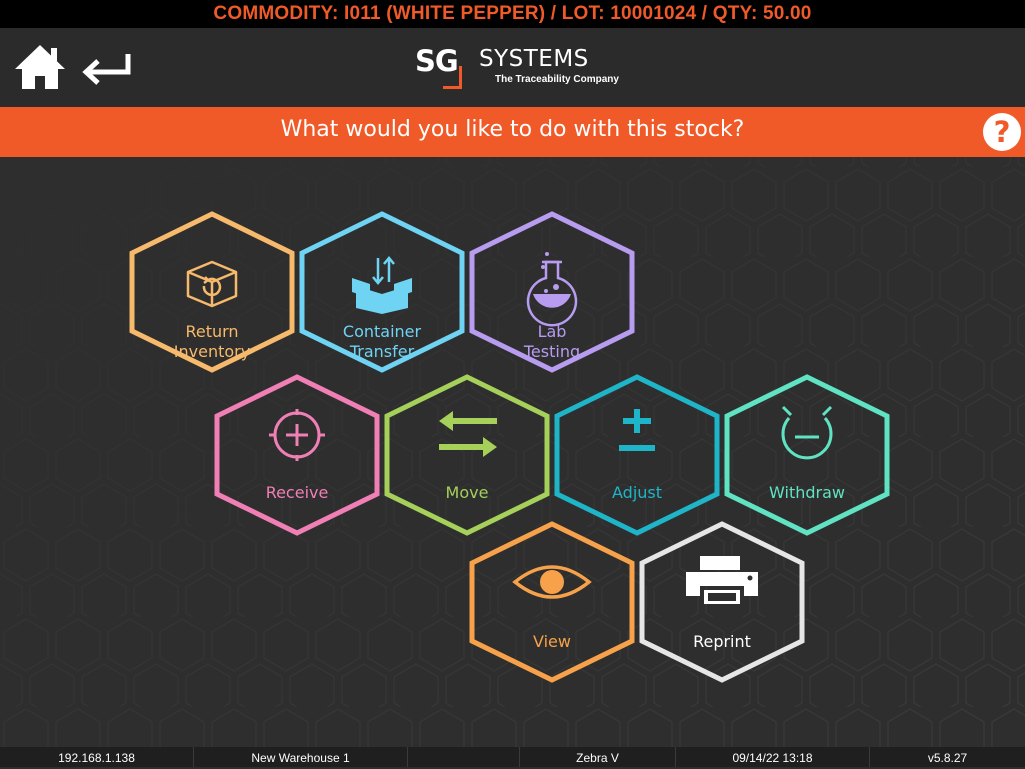  Describe the element at coordinates (722, 641) in the screenshot. I see `reprint-label: Reprint` at that location.